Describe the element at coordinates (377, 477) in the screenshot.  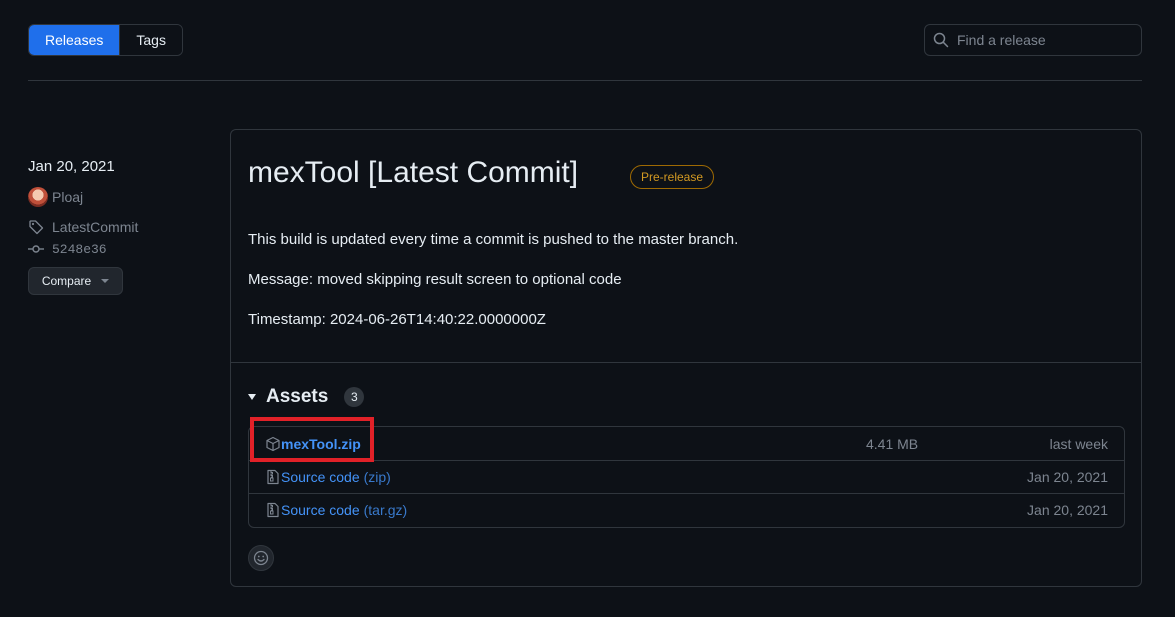
I see `asset-suffix: (zip)` at that location.